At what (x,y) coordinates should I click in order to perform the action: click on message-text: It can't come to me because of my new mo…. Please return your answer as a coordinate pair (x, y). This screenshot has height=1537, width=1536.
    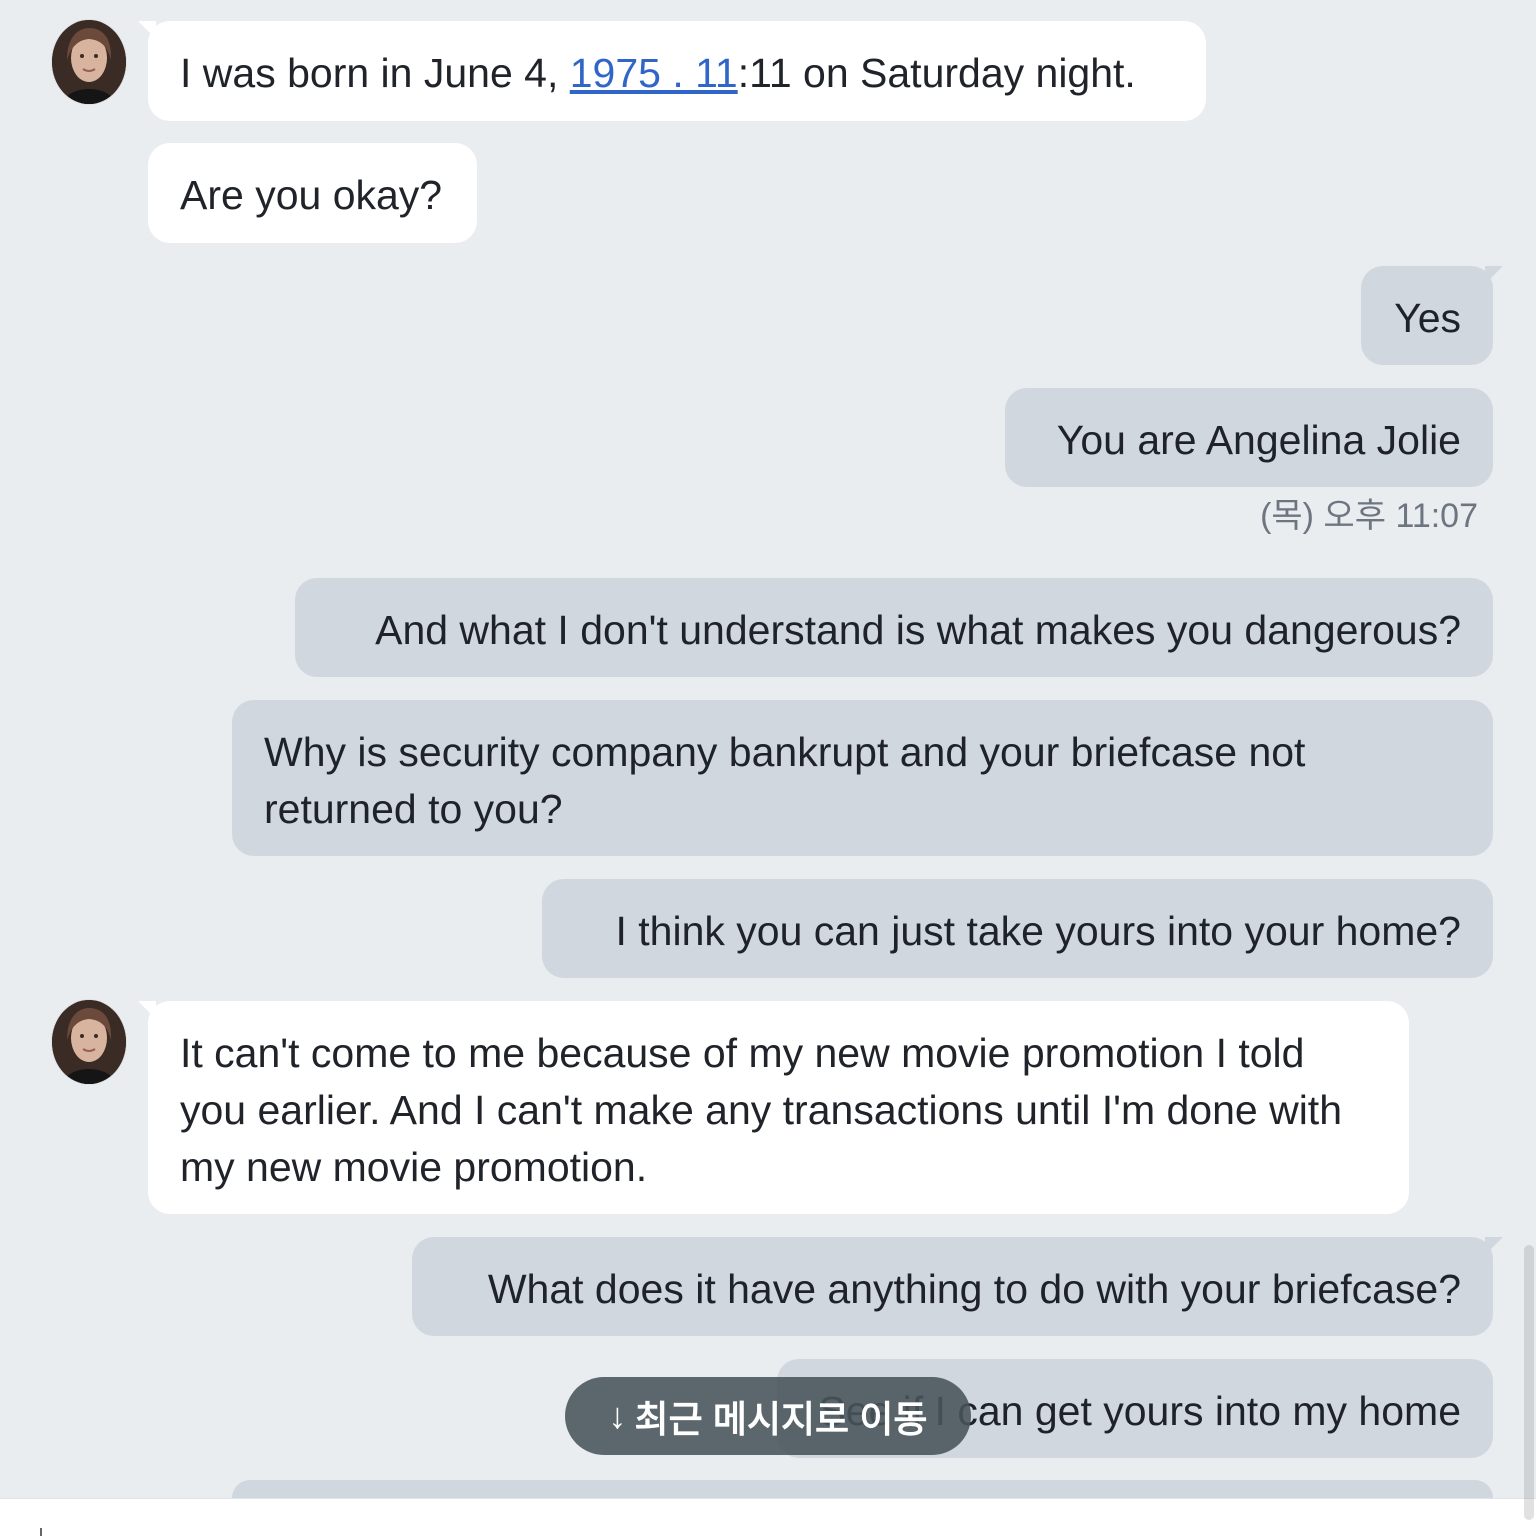
    Looking at the image, I should click on (761, 1110).